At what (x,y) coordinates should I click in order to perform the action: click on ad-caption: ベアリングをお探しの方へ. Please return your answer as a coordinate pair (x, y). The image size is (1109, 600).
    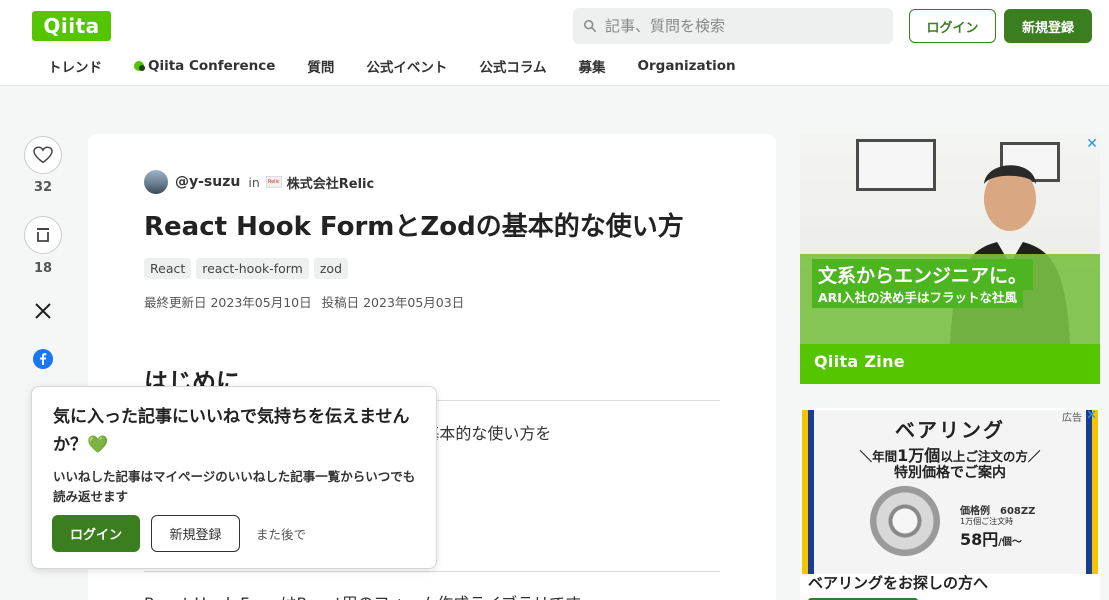
    Looking at the image, I should click on (898, 583).